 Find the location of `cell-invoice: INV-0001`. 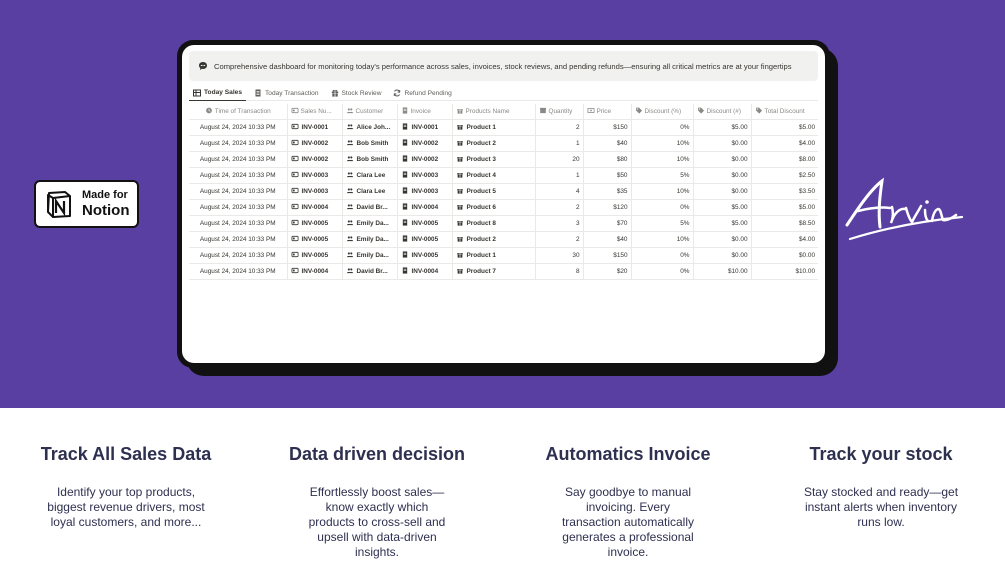

cell-invoice: INV-0001 is located at coordinates (425, 127).